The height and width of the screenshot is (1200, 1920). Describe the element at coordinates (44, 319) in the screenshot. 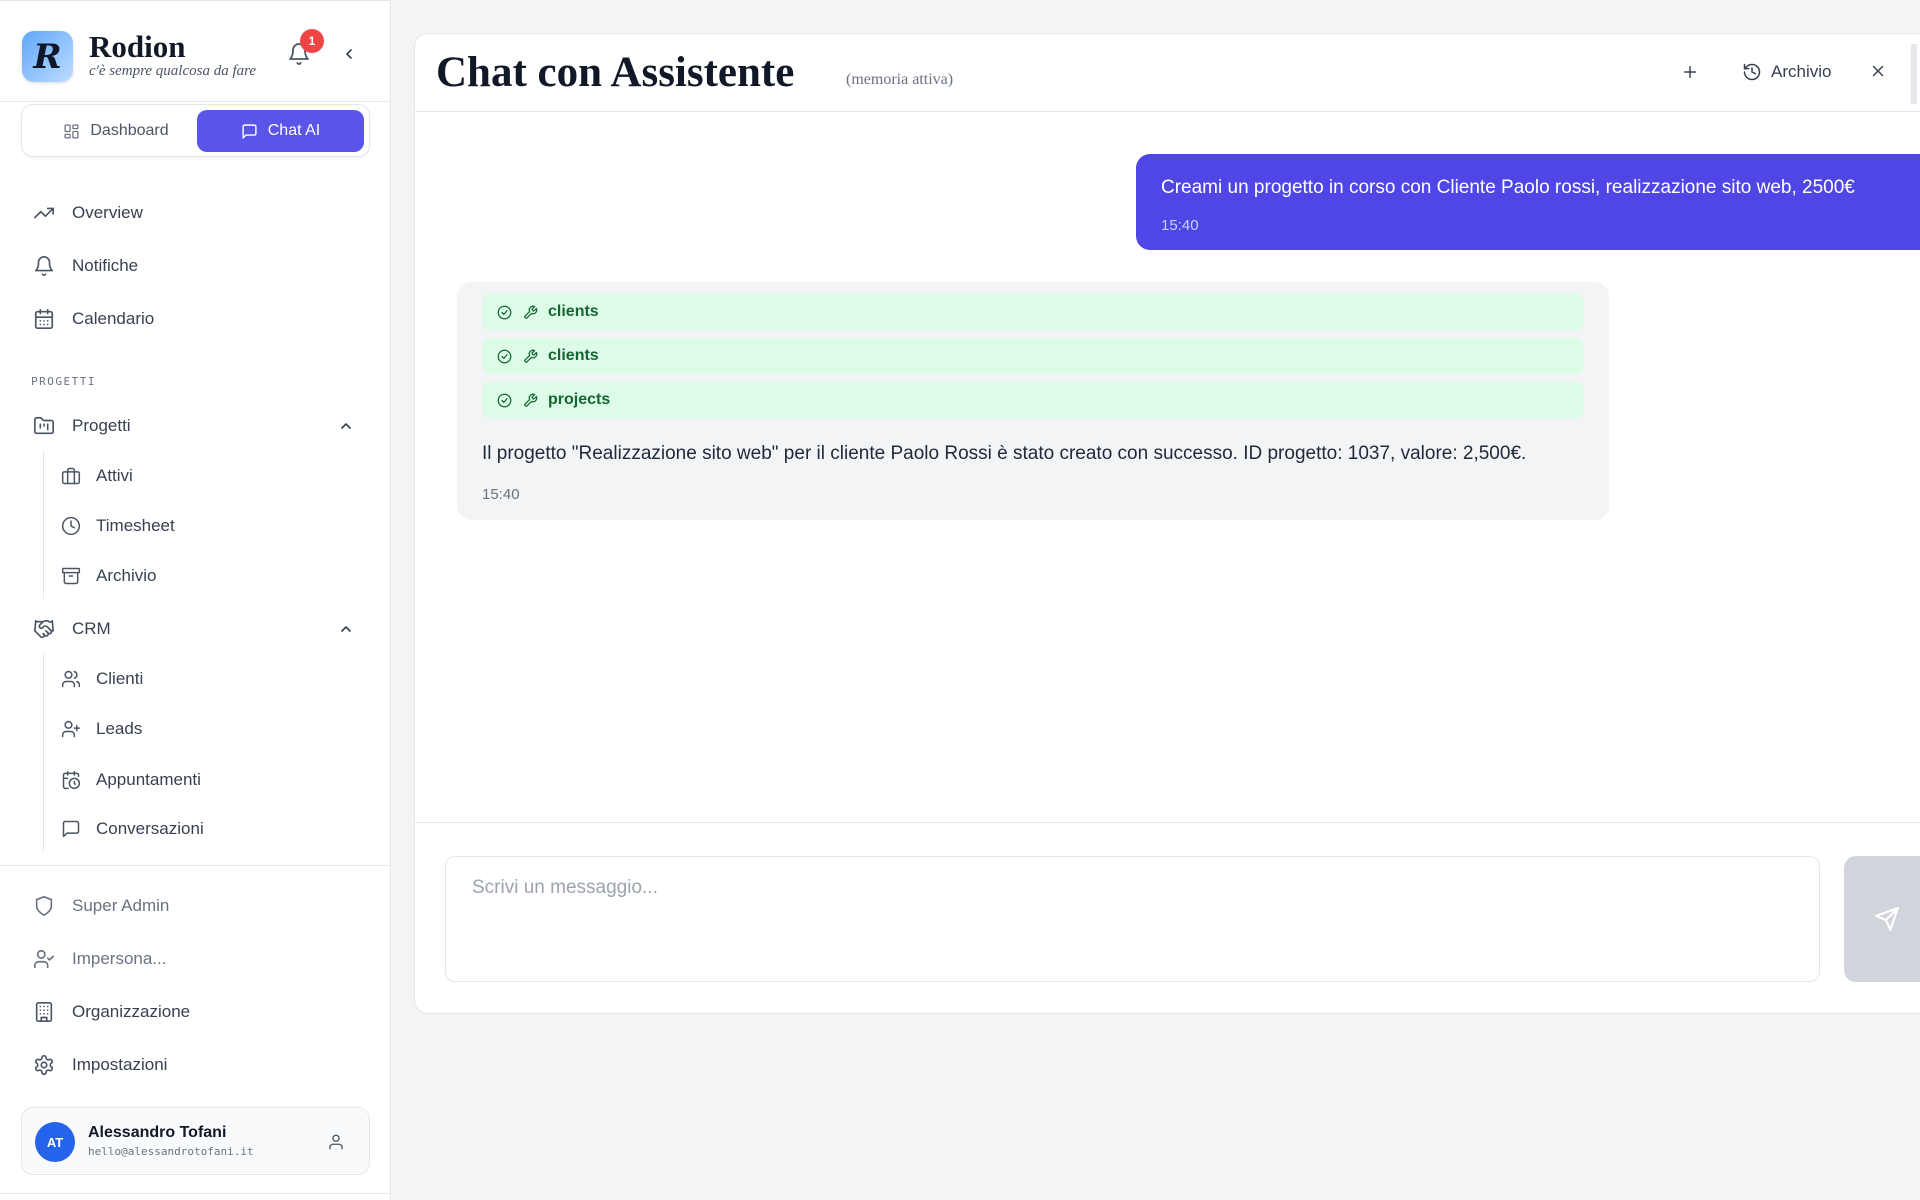

I see `calendar-icon` at that location.